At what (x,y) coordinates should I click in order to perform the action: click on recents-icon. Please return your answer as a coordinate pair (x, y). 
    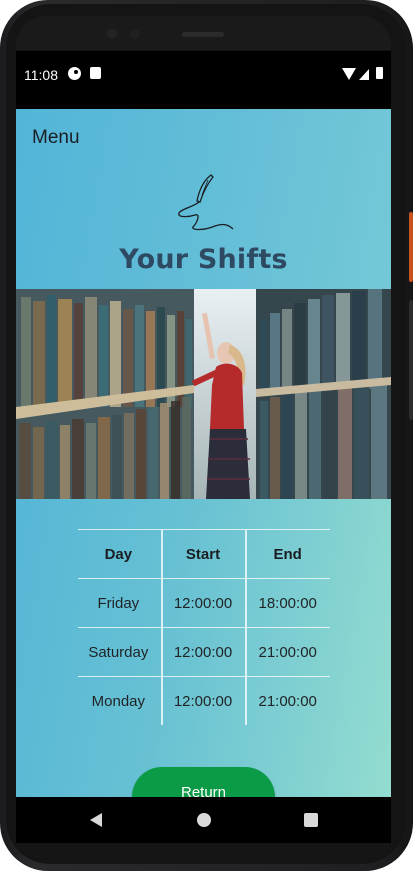
    Looking at the image, I should click on (311, 820).